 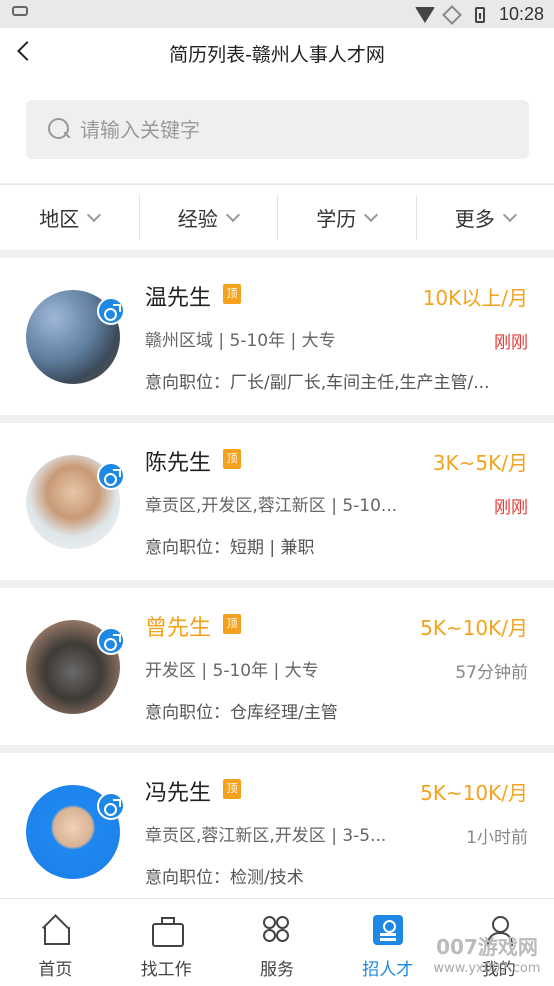 I want to click on updated-time: 57分钟前, so click(x=491, y=673).